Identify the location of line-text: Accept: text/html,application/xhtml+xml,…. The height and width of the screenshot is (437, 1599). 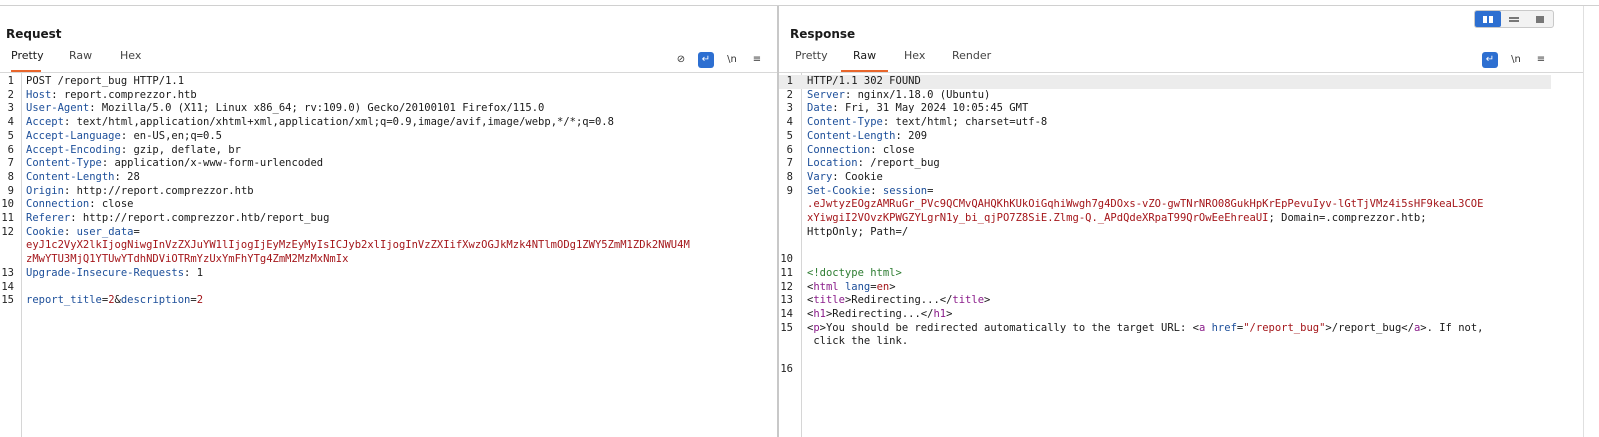
(320, 123).